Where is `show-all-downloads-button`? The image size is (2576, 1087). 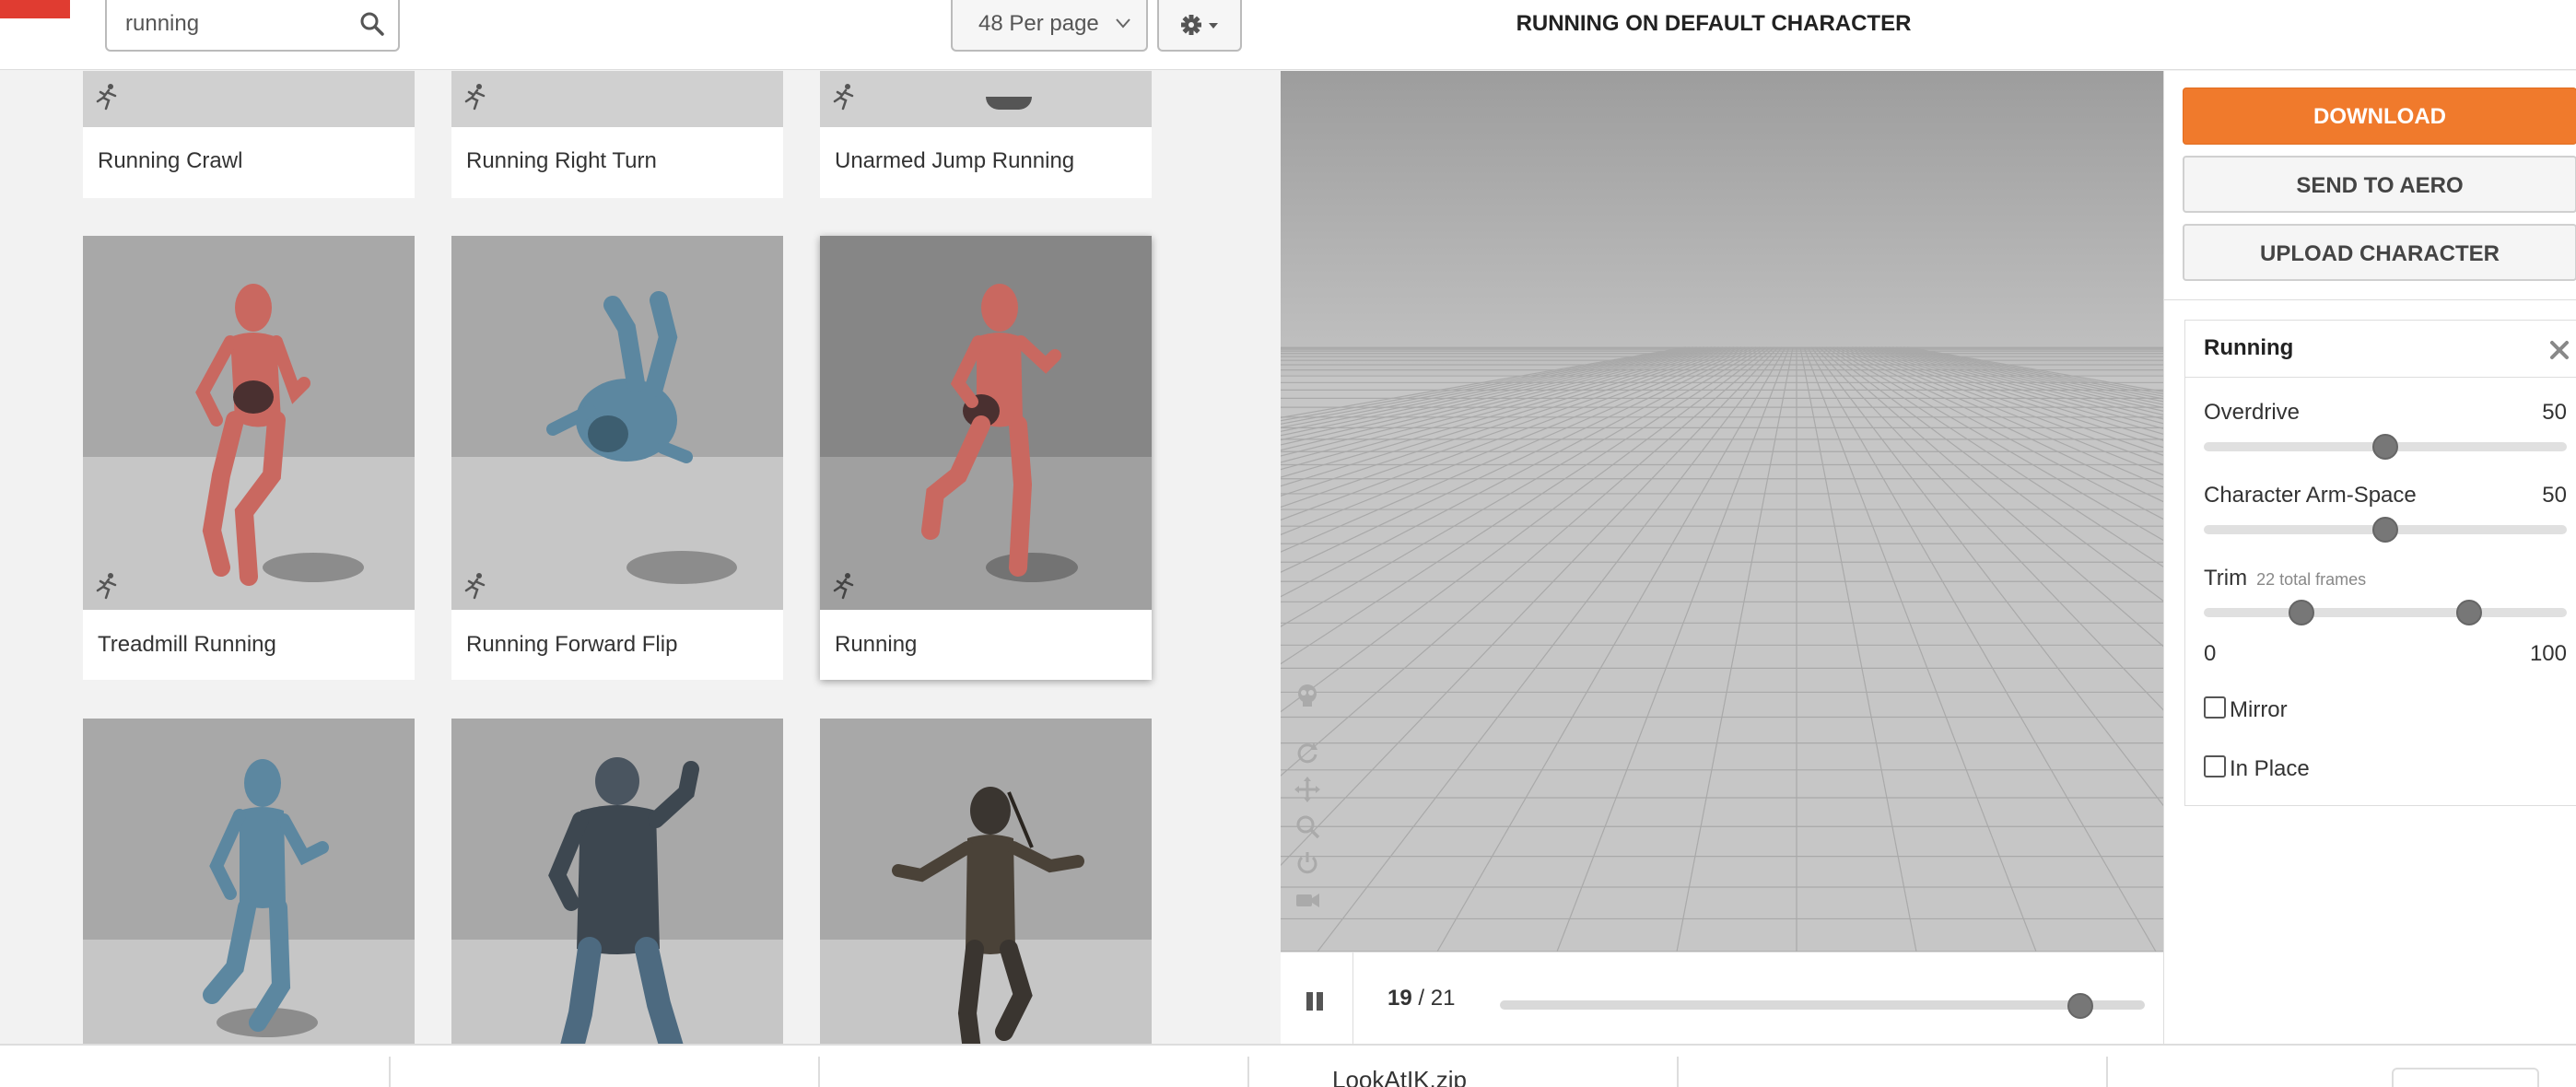 show-all-downloads-button is located at coordinates (2465, 1077).